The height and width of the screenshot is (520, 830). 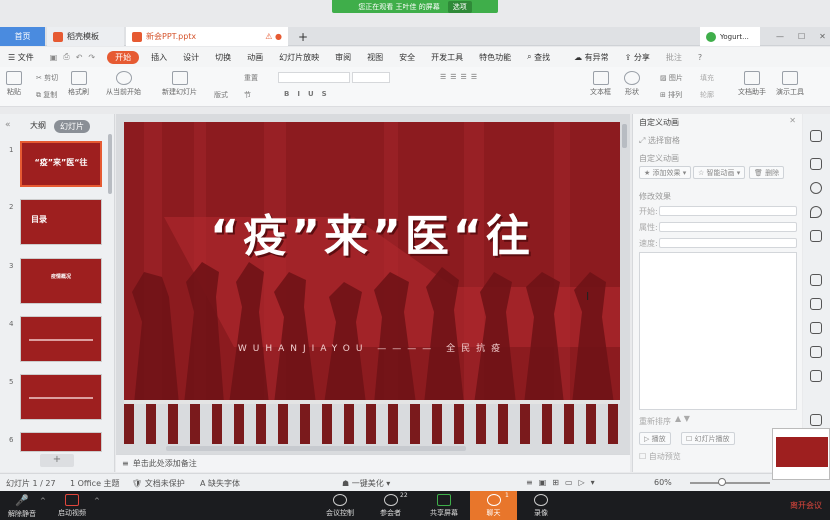 I want to click on slide-title: “疫”来”医“往, so click(x=372, y=232).